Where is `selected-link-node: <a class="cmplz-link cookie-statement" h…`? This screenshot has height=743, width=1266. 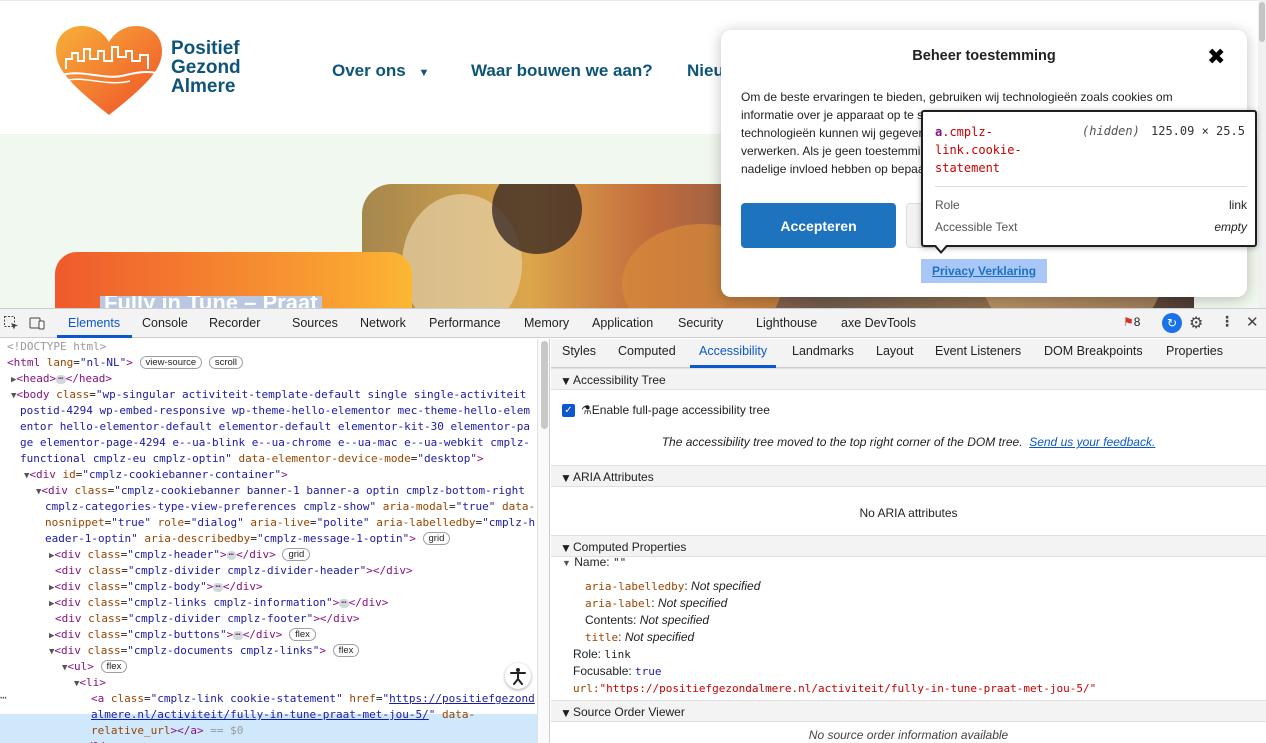
selected-link-node: <a class="cmplz-link cookie-statement" h… is located at coordinates (313, 699).